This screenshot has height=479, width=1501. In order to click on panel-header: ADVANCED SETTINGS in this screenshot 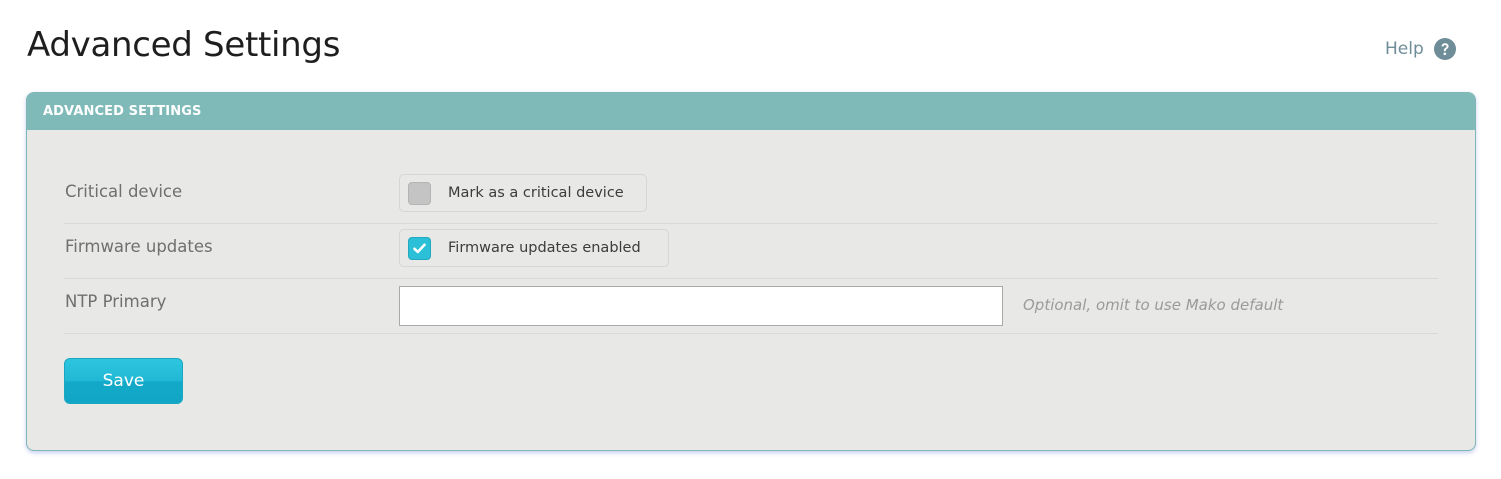, I will do `click(751, 111)`.